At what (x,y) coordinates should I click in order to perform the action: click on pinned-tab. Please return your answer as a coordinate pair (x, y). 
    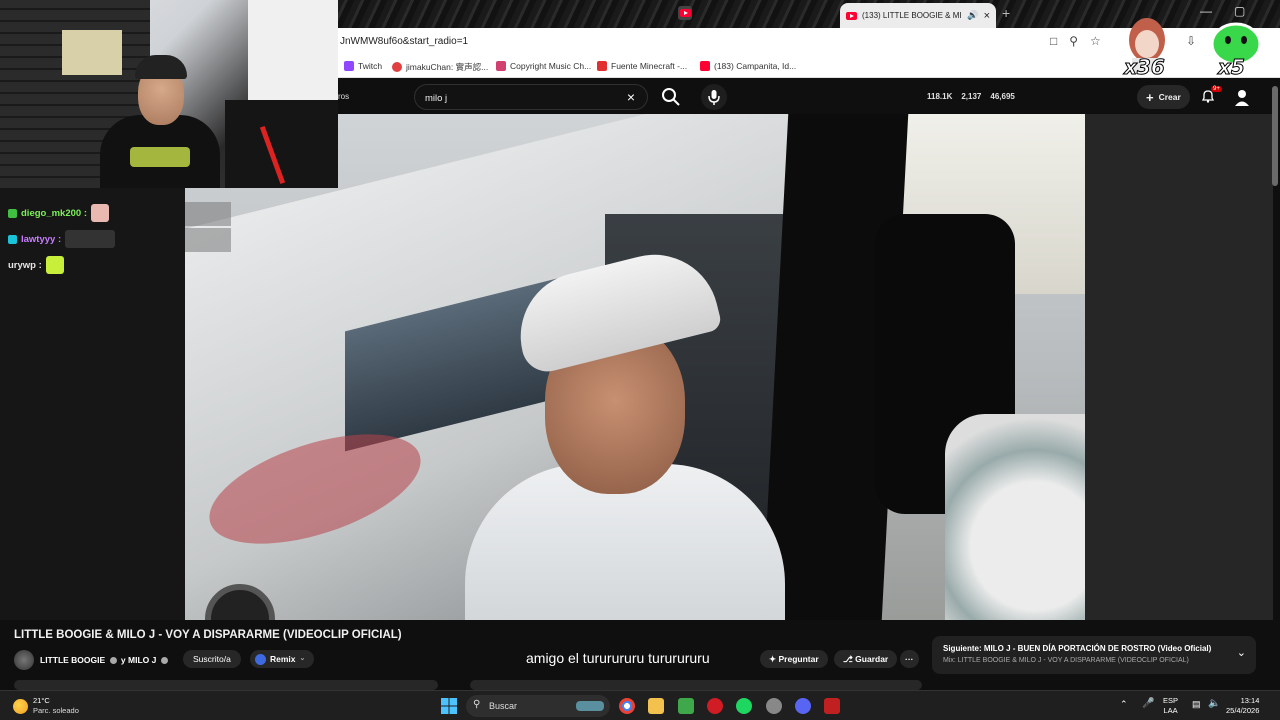
    Looking at the image, I should click on (685, 13).